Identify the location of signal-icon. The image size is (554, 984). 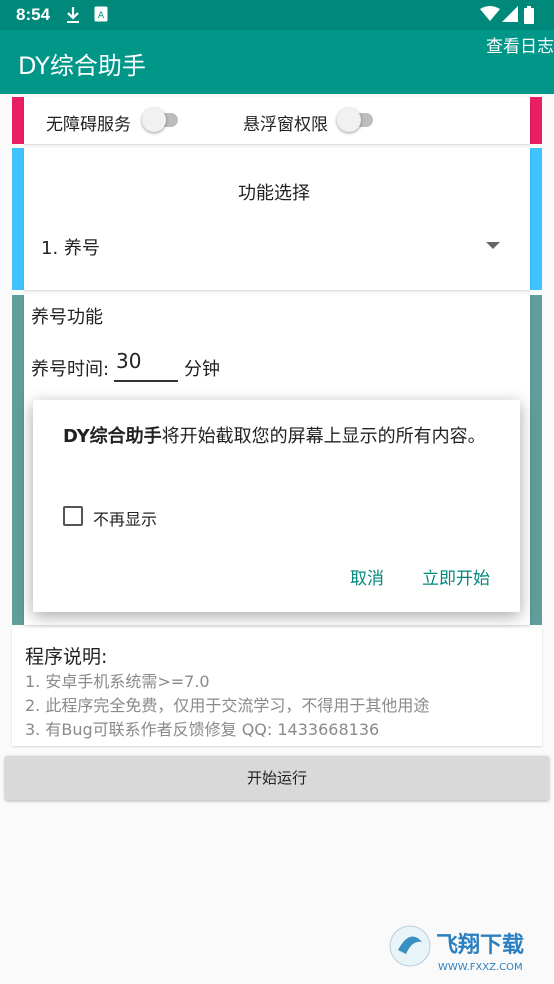
(510, 16).